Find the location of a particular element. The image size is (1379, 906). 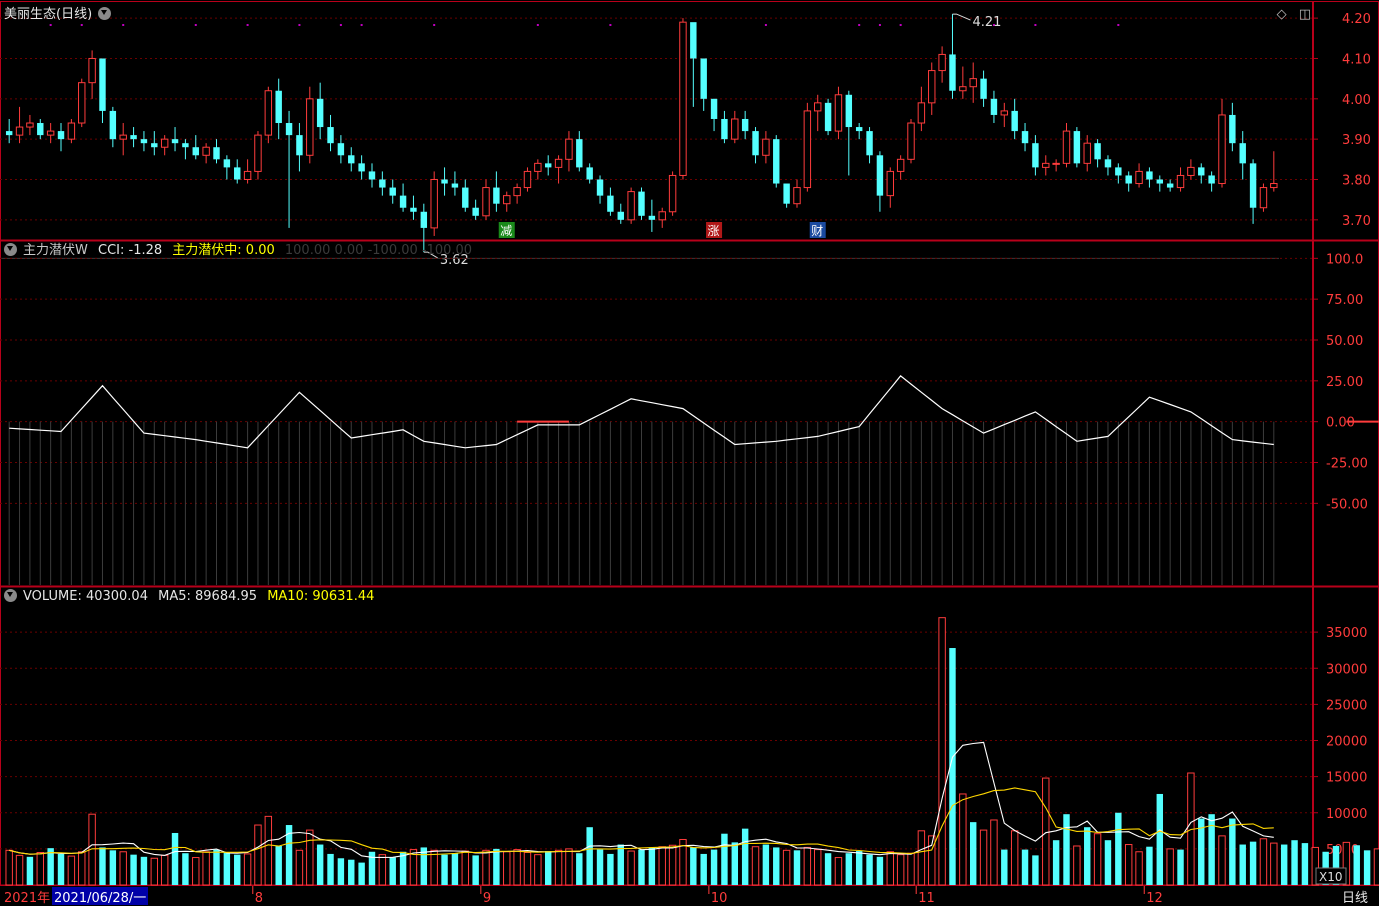

volume-tick-label: 15000 is located at coordinates (1346, 778).